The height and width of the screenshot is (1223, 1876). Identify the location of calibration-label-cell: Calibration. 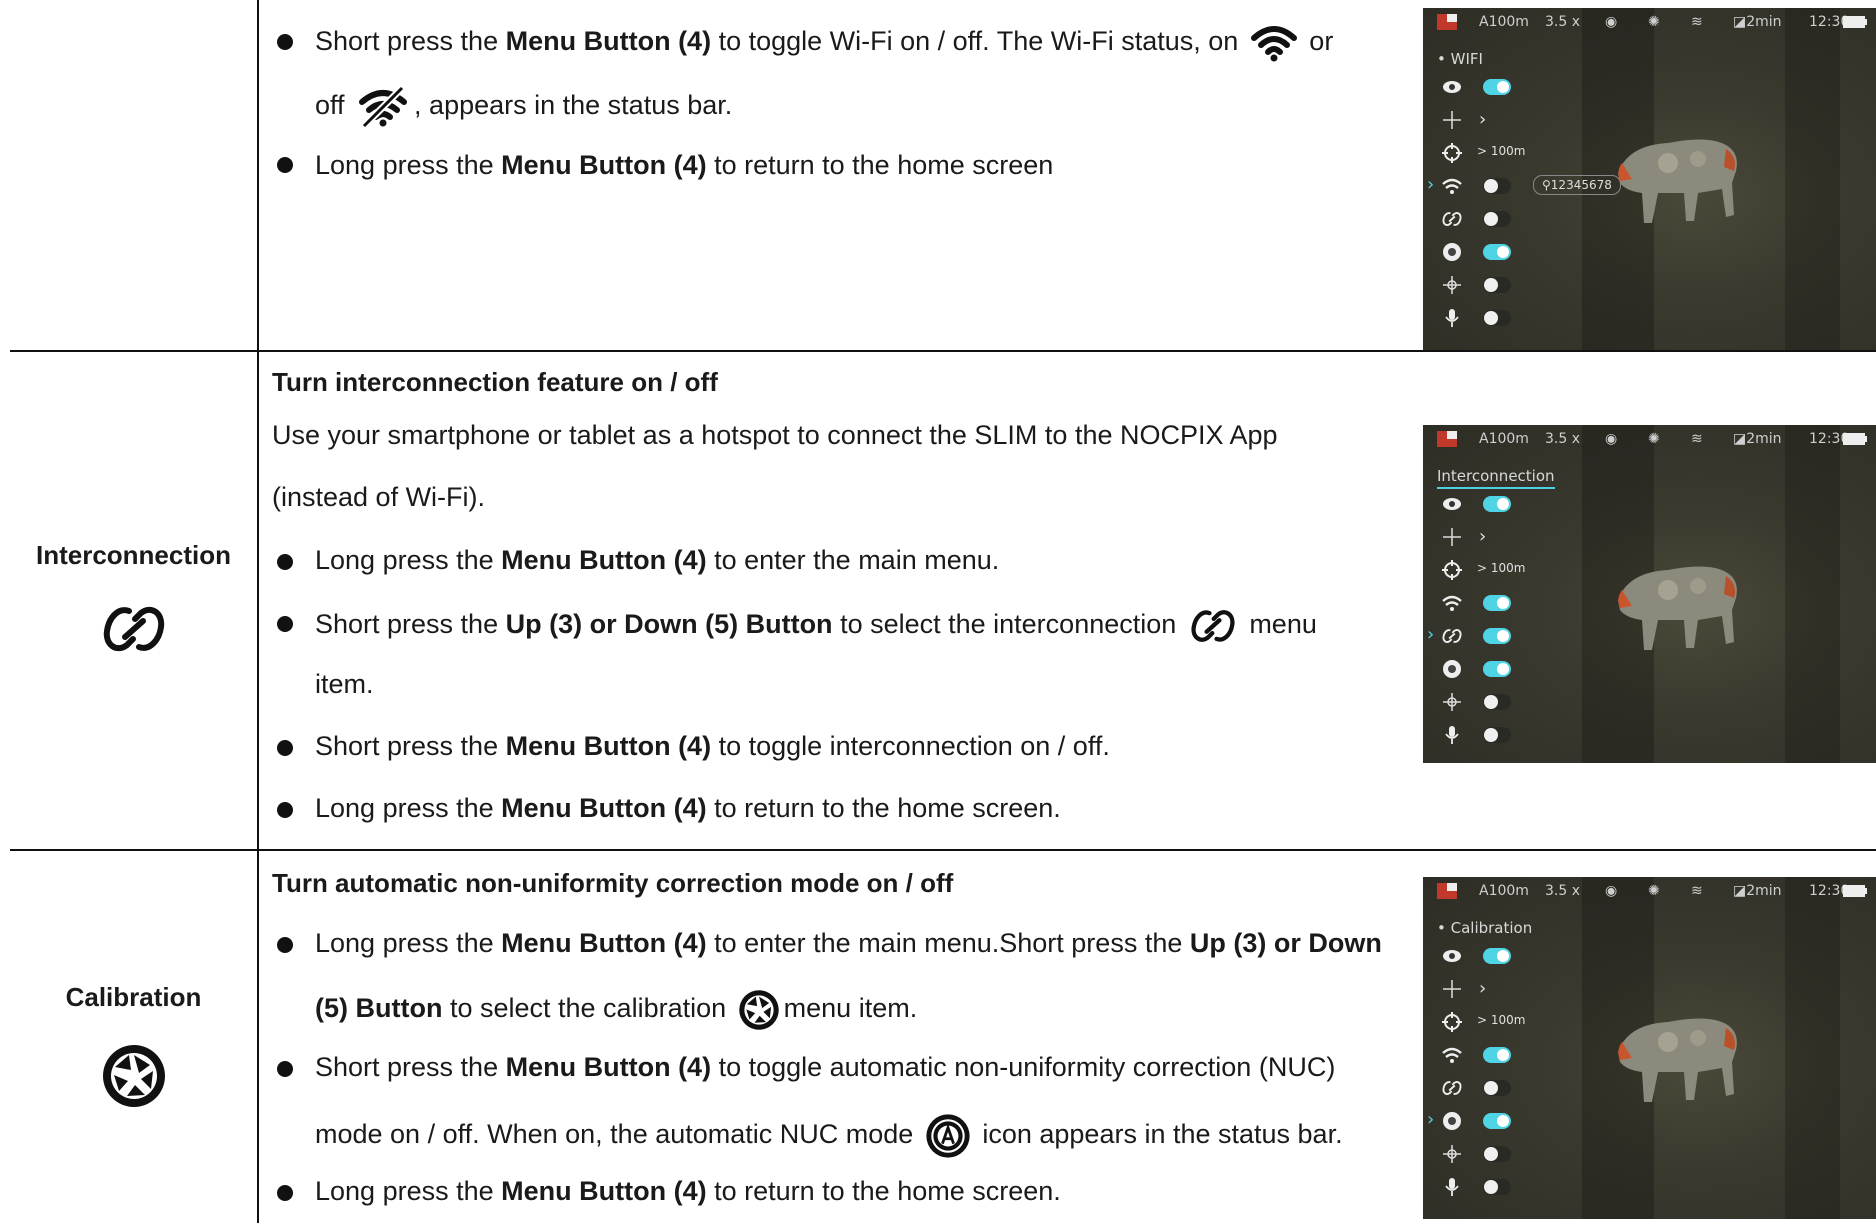
(133, 1048).